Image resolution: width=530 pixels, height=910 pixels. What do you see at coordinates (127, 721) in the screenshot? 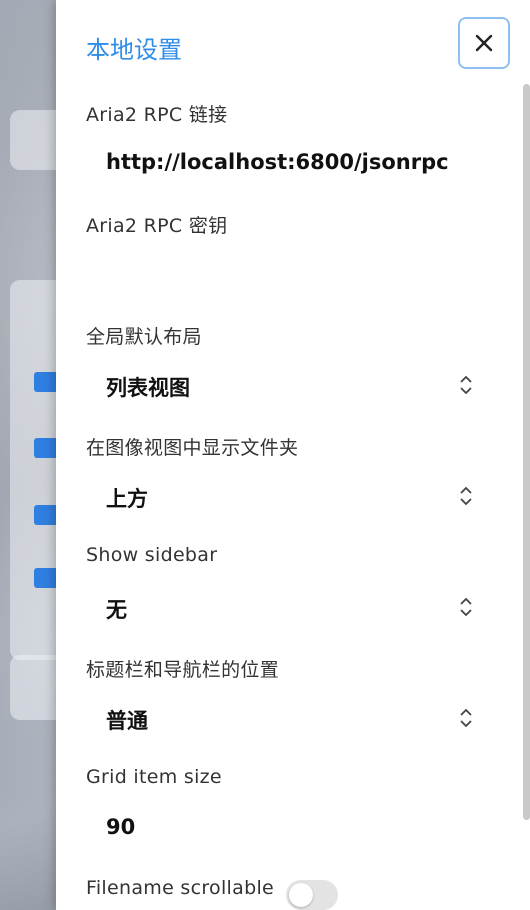
I see `bar-position-select-value: 普通` at bounding box center [127, 721].